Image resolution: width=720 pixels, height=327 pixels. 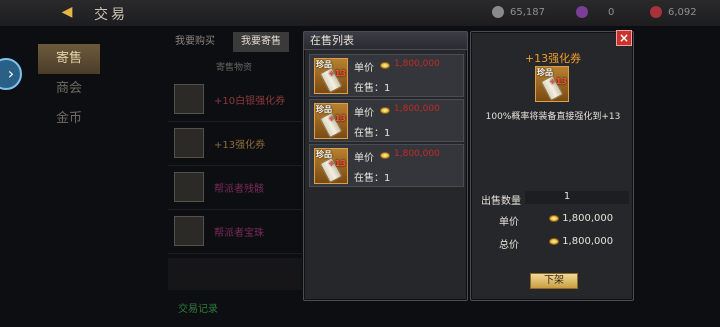 What do you see at coordinates (582, 12) in the screenshot?
I see `purple-gem-icon` at bounding box center [582, 12].